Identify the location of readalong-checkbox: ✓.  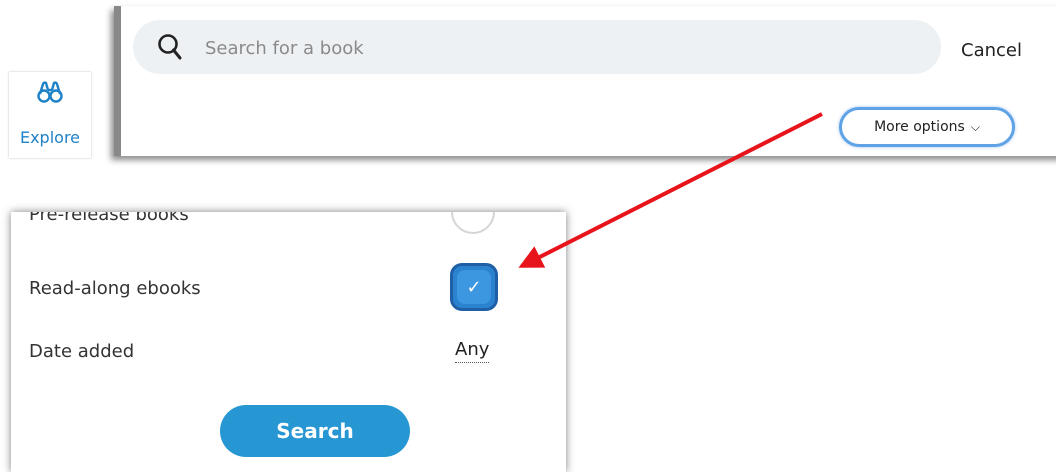
(474, 287).